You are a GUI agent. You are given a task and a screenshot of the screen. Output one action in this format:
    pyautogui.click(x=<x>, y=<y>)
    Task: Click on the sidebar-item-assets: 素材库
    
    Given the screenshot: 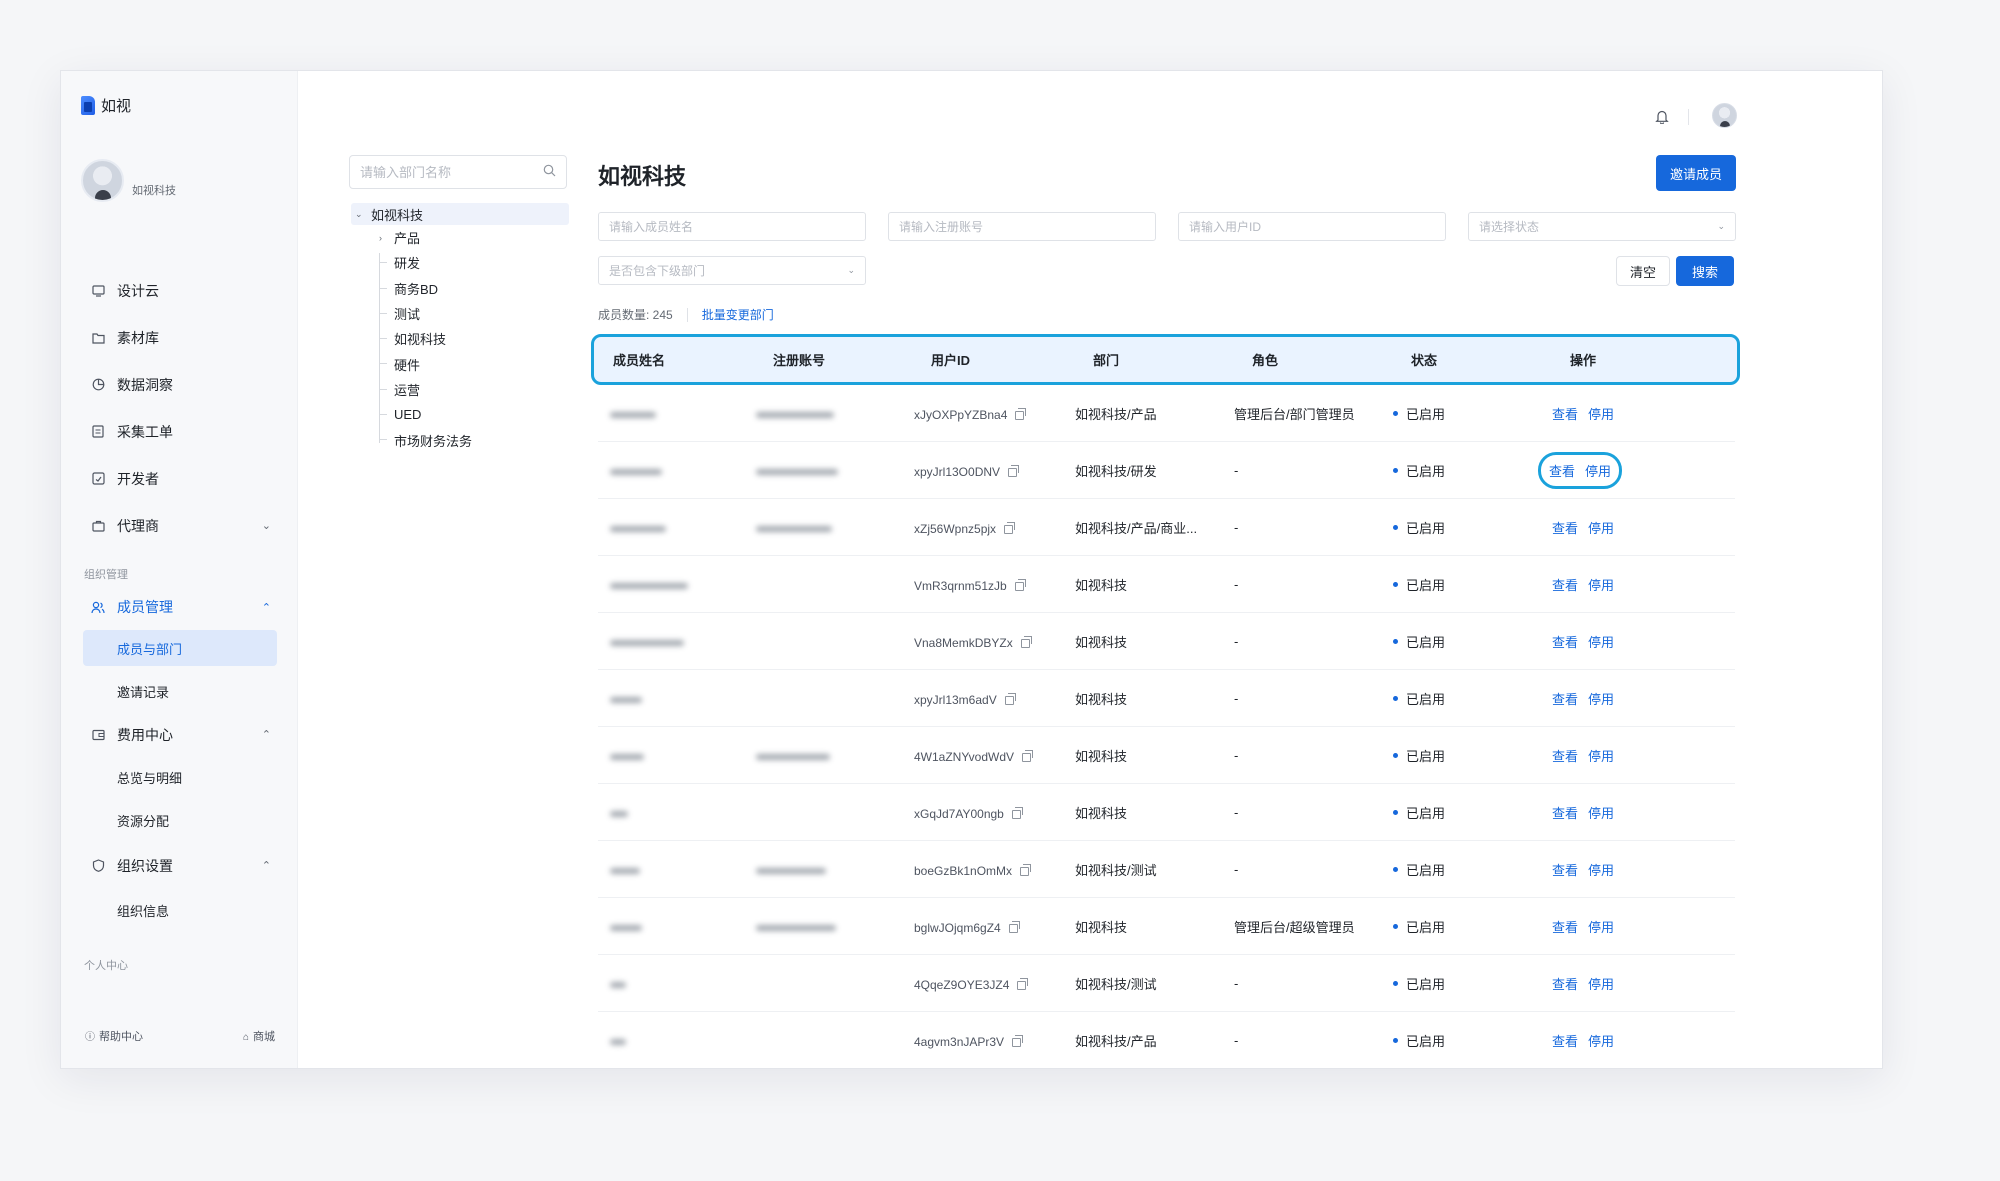 What is the action you would take?
    pyautogui.click(x=181, y=337)
    